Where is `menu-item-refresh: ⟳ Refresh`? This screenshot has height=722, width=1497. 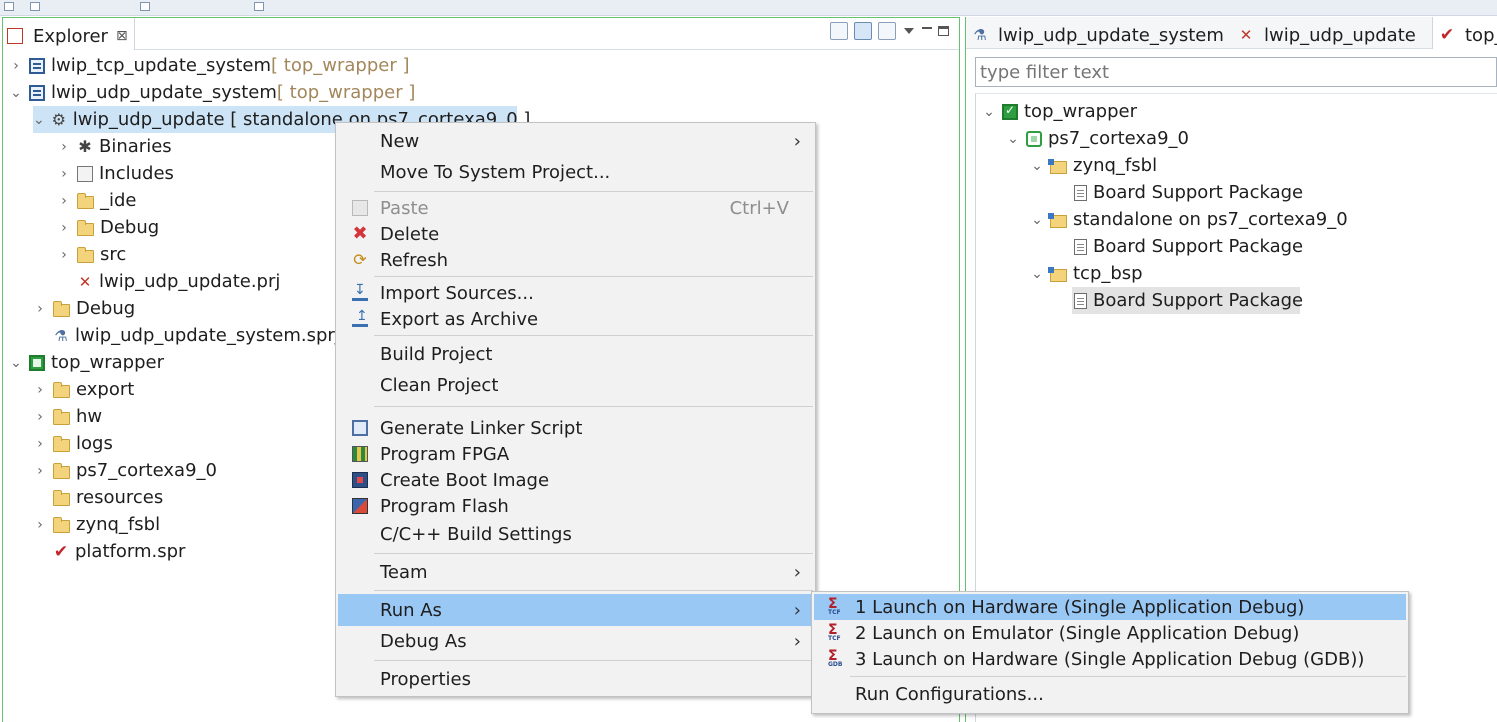 menu-item-refresh: ⟳ Refresh is located at coordinates (575, 260).